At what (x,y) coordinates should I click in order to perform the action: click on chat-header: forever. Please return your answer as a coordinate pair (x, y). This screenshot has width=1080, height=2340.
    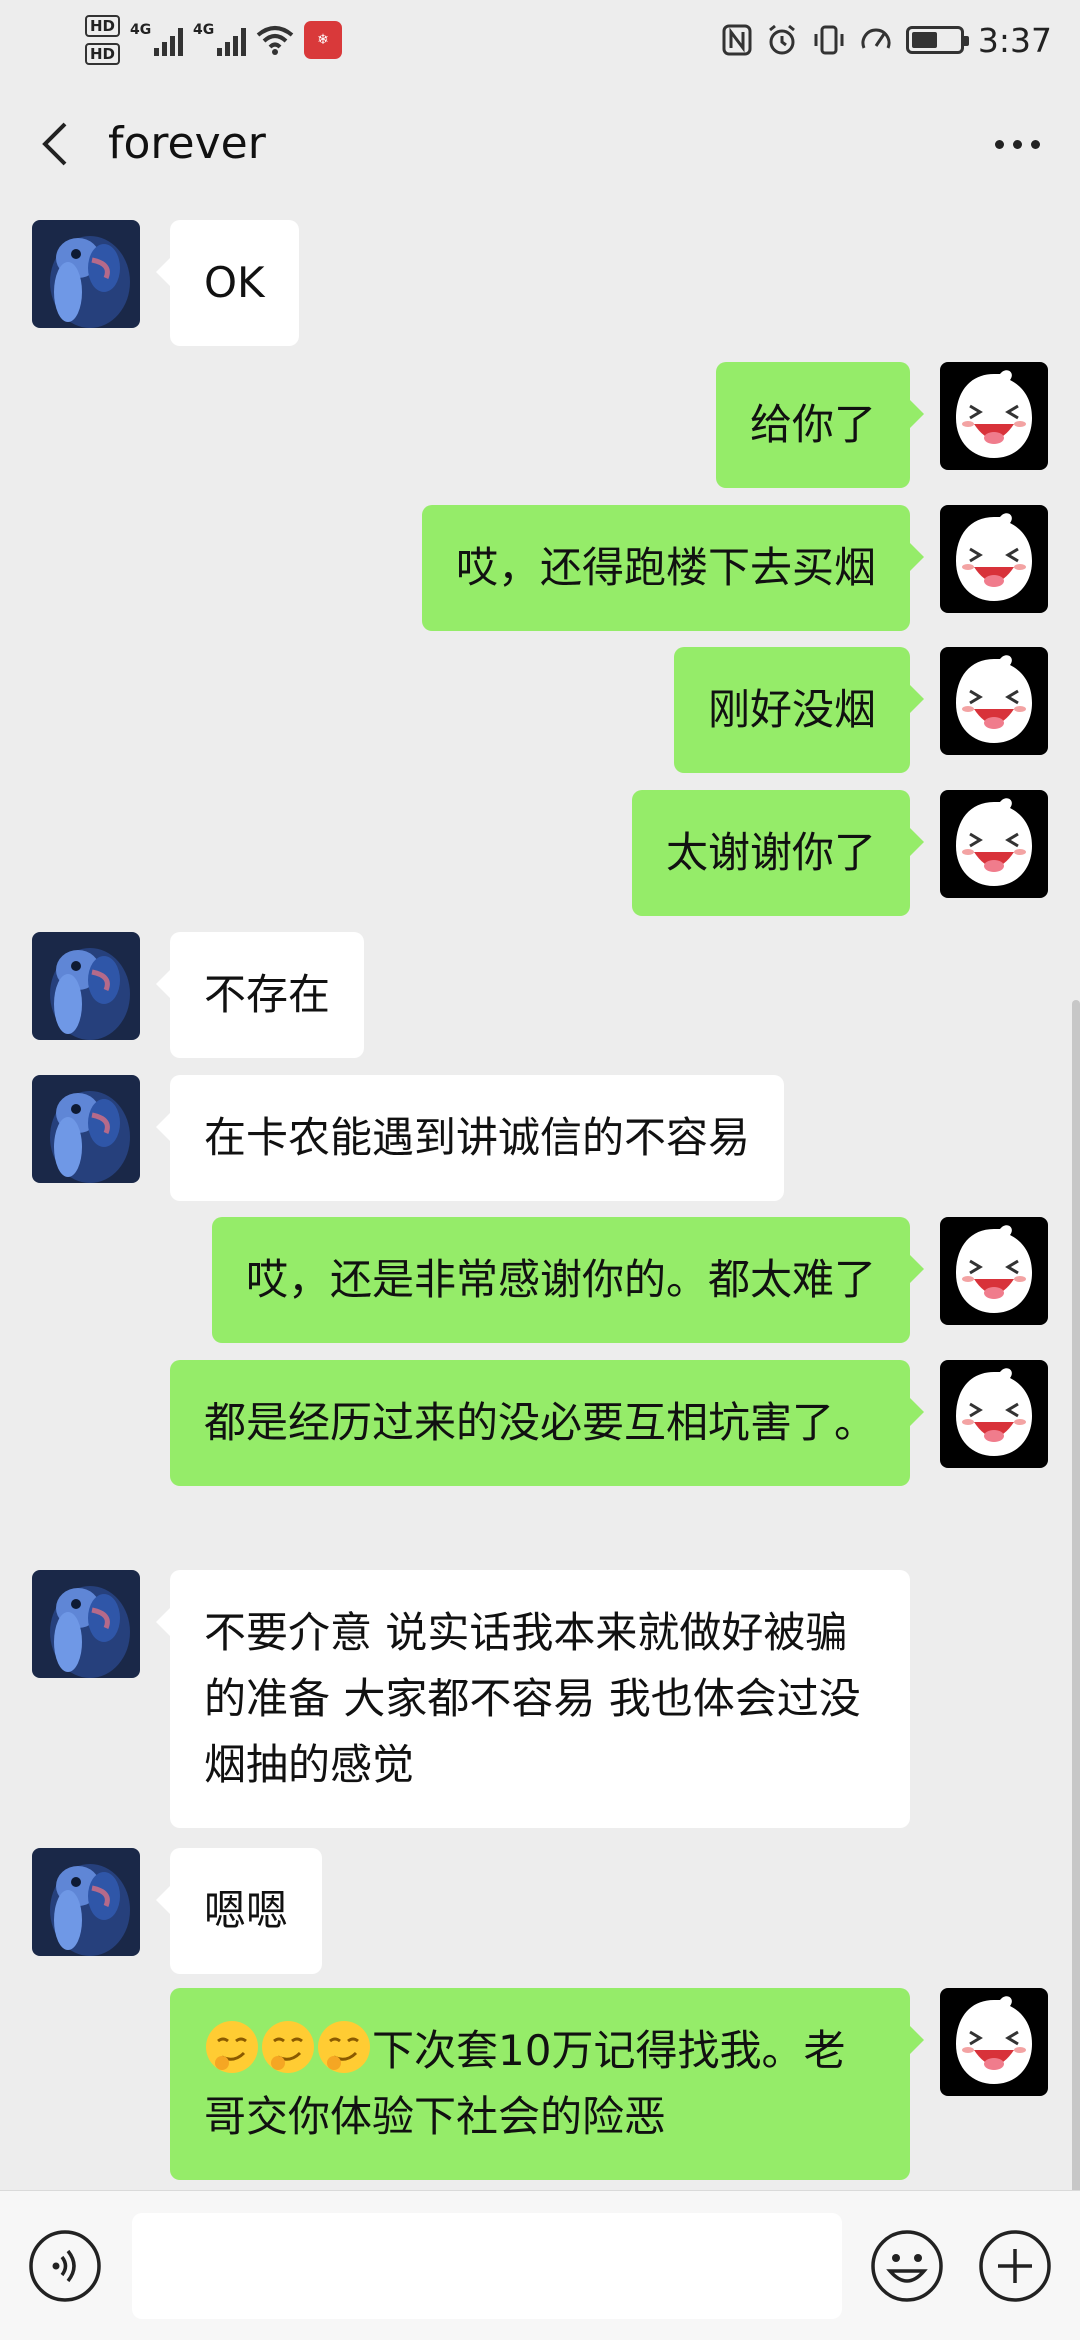
    Looking at the image, I should click on (540, 145).